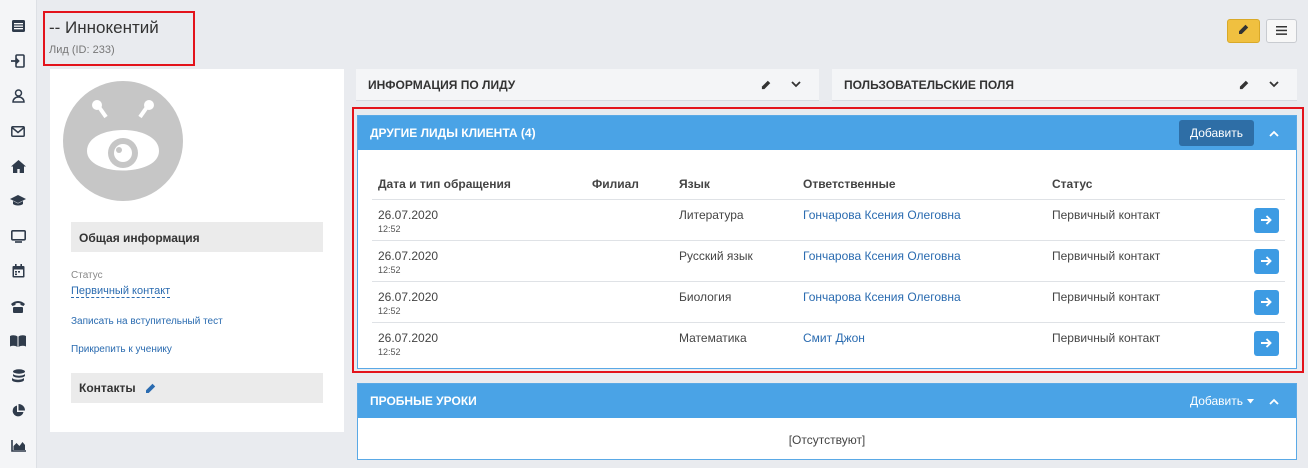 The height and width of the screenshot is (468, 1308). What do you see at coordinates (18, 376) in the screenshot?
I see `coins-icon` at bounding box center [18, 376].